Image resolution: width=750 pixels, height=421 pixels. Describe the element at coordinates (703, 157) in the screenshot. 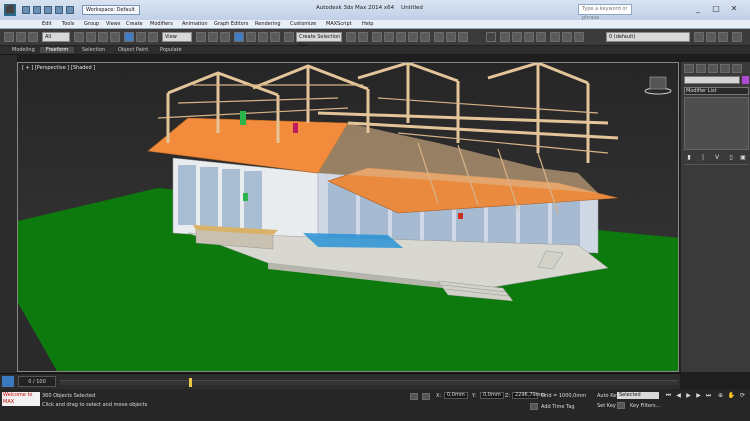

I see `show-end-result-icon: |` at that location.